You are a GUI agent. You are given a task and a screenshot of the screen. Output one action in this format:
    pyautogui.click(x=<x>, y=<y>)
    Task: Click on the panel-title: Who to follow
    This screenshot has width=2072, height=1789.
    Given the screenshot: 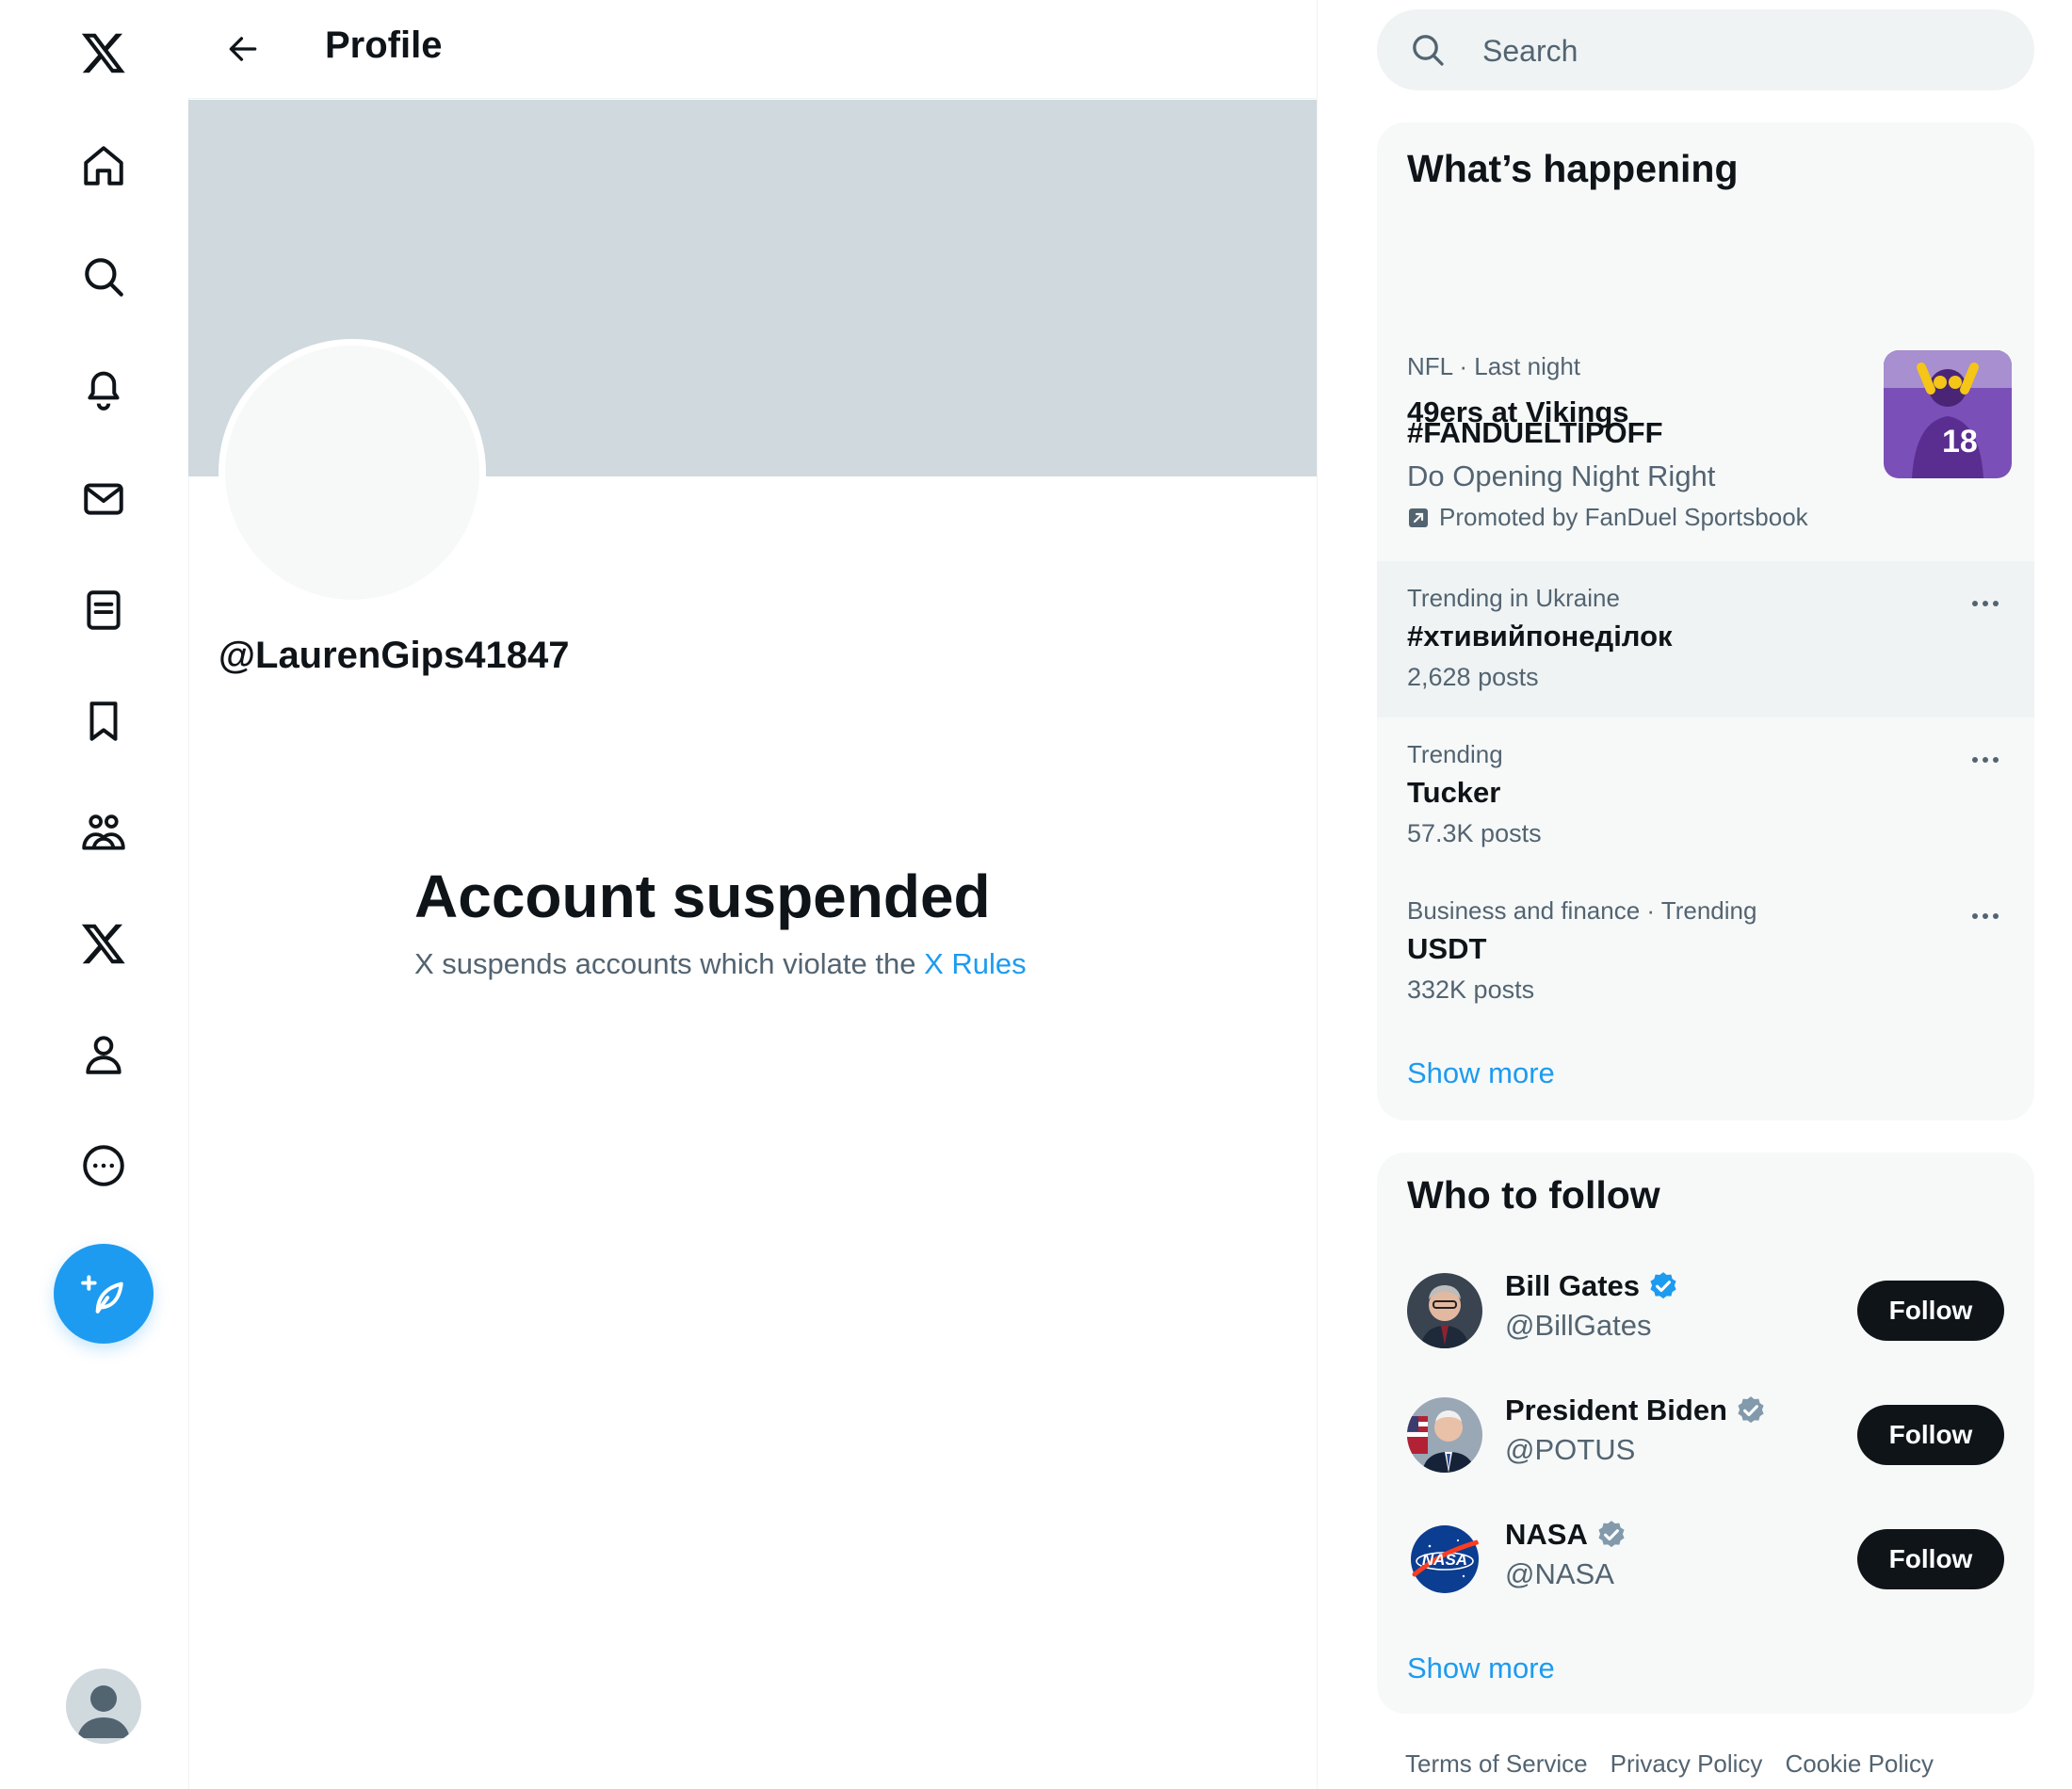 What is the action you would take?
    pyautogui.click(x=1534, y=1195)
    